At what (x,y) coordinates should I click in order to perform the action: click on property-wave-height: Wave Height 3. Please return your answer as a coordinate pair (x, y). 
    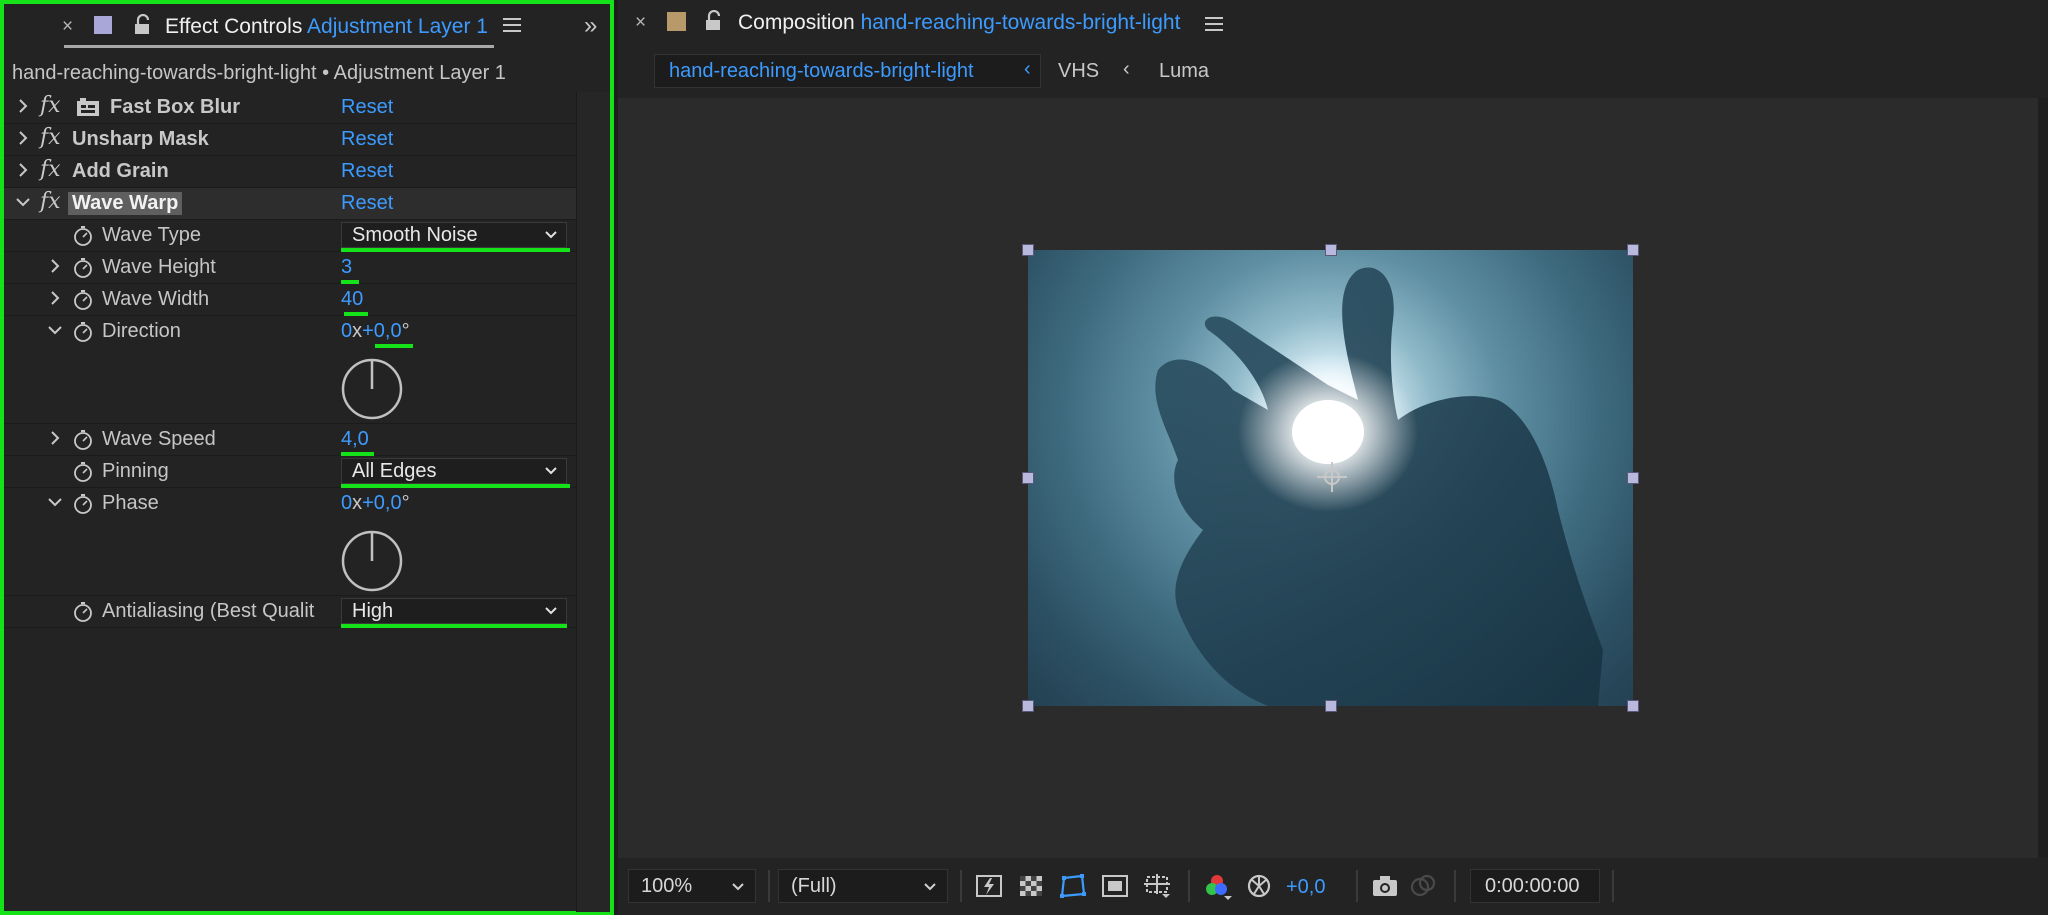
    Looking at the image, I should click on (290, 268).